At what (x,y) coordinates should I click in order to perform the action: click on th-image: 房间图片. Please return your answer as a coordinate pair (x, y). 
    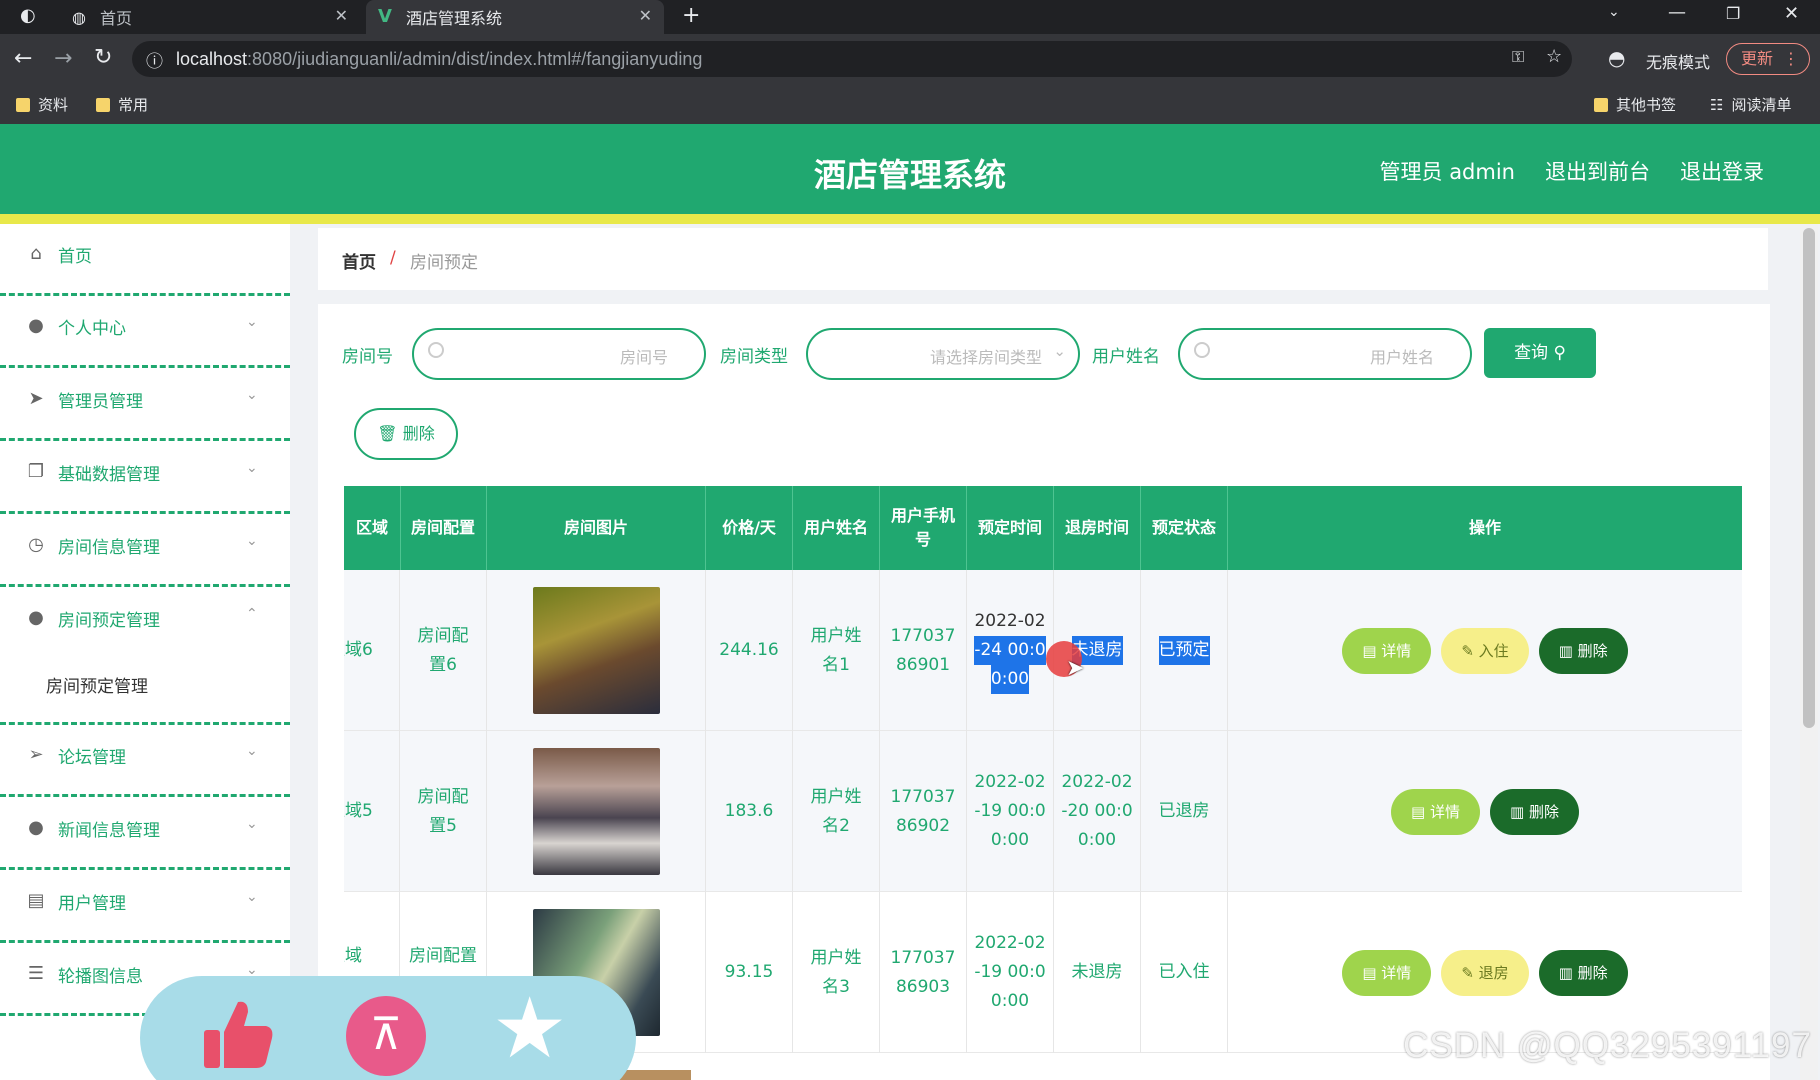
    Looking at the image, I should click on (596, 528).